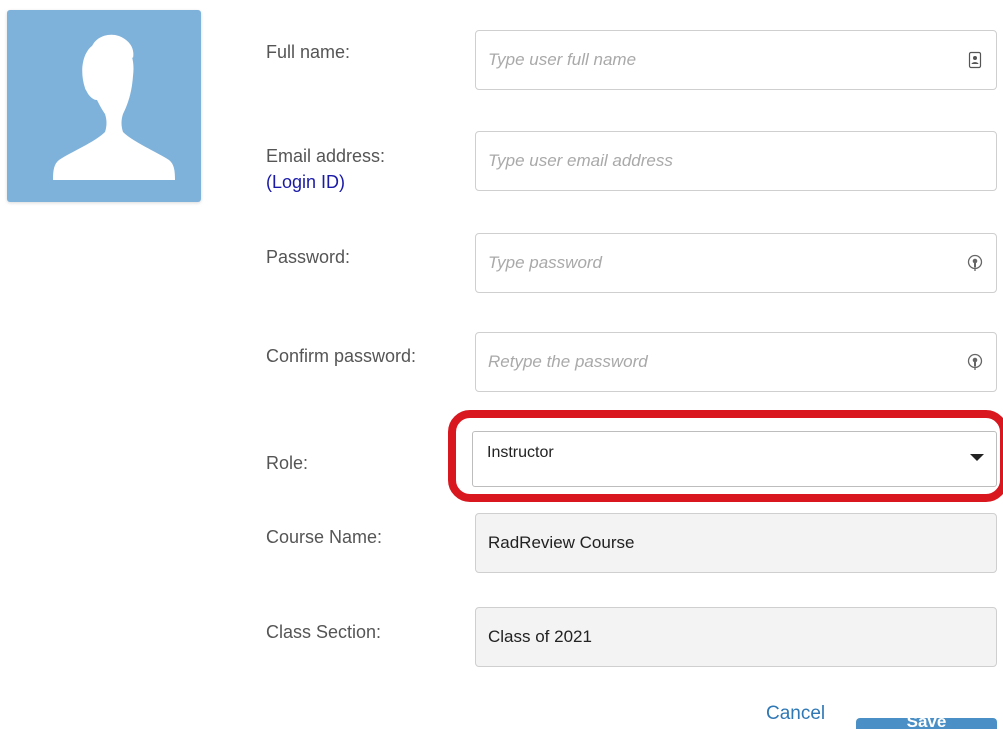 The height and width of the screenshot is (729, 1003). I want to click on confirm-password-label: Confirm password:, so click(341, 356).